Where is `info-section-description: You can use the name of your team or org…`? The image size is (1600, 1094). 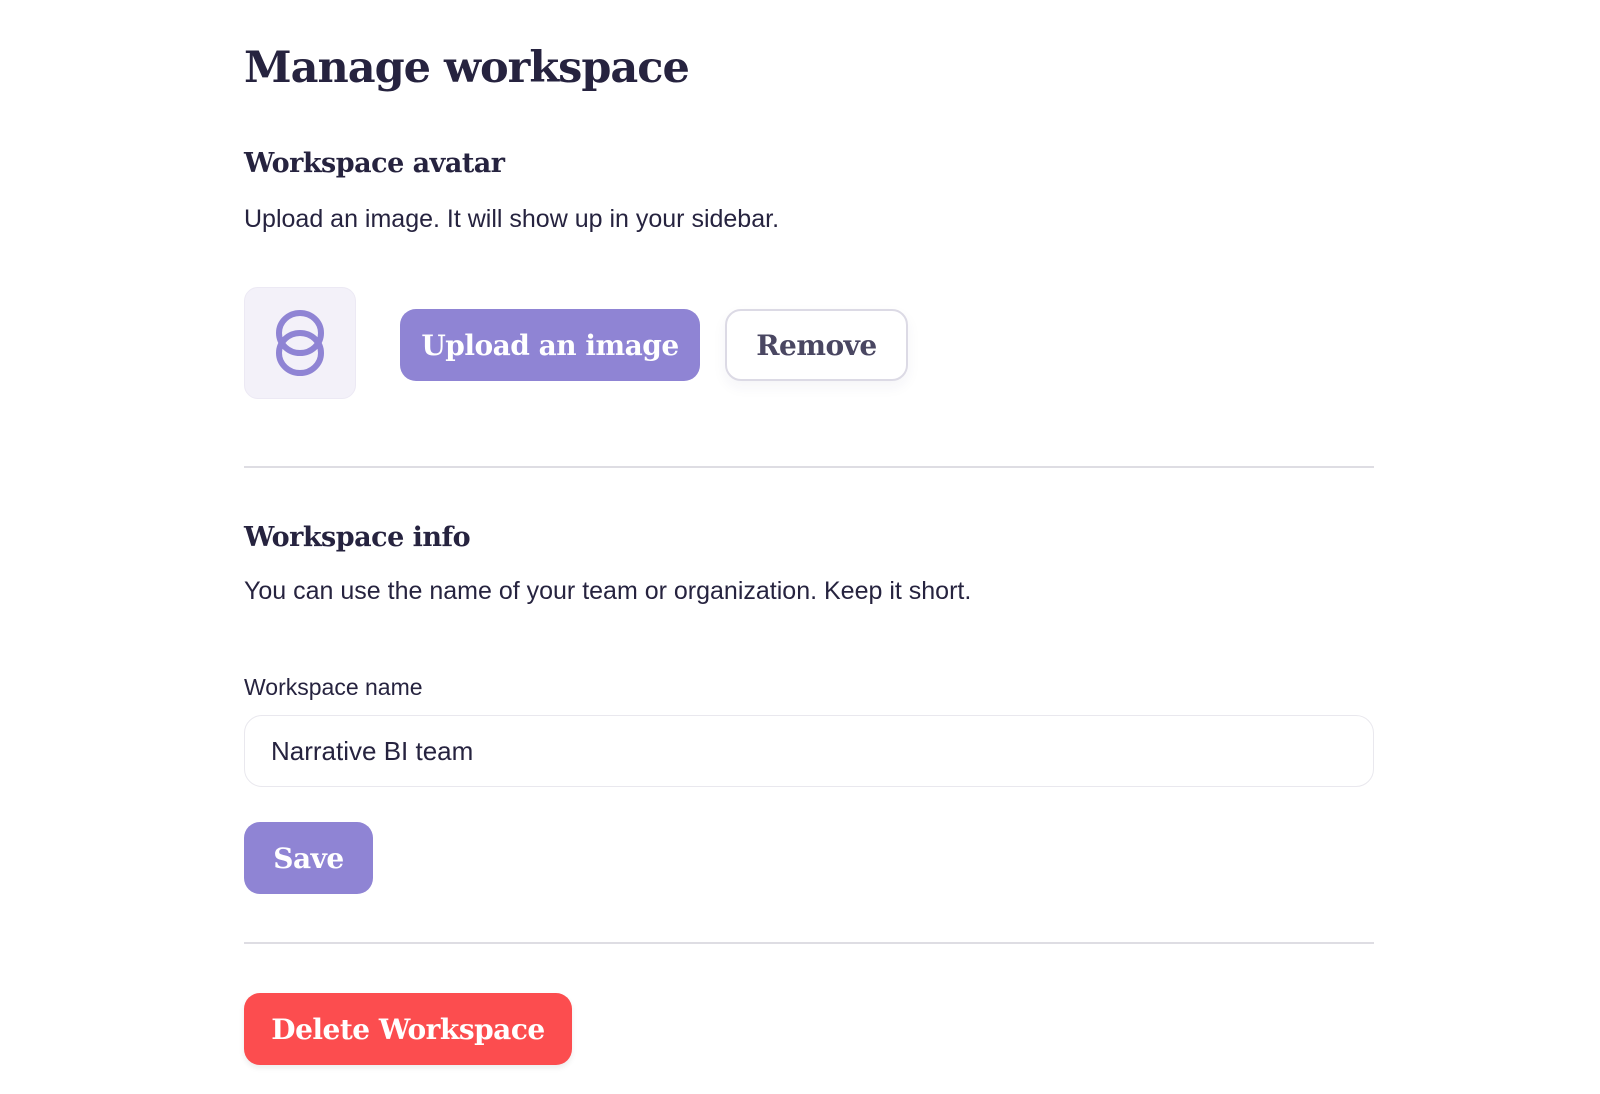
info-section-description: You can use the name of your team or org… is located at coordinates (608, 591).